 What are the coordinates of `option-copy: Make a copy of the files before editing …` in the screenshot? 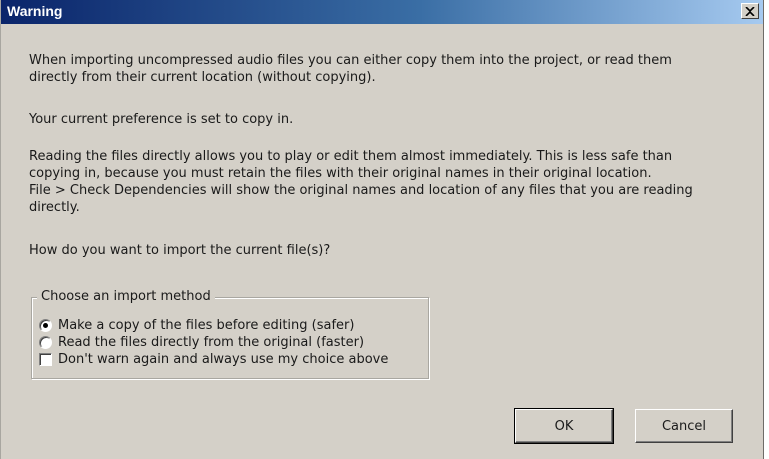 It's located at (196, 325).